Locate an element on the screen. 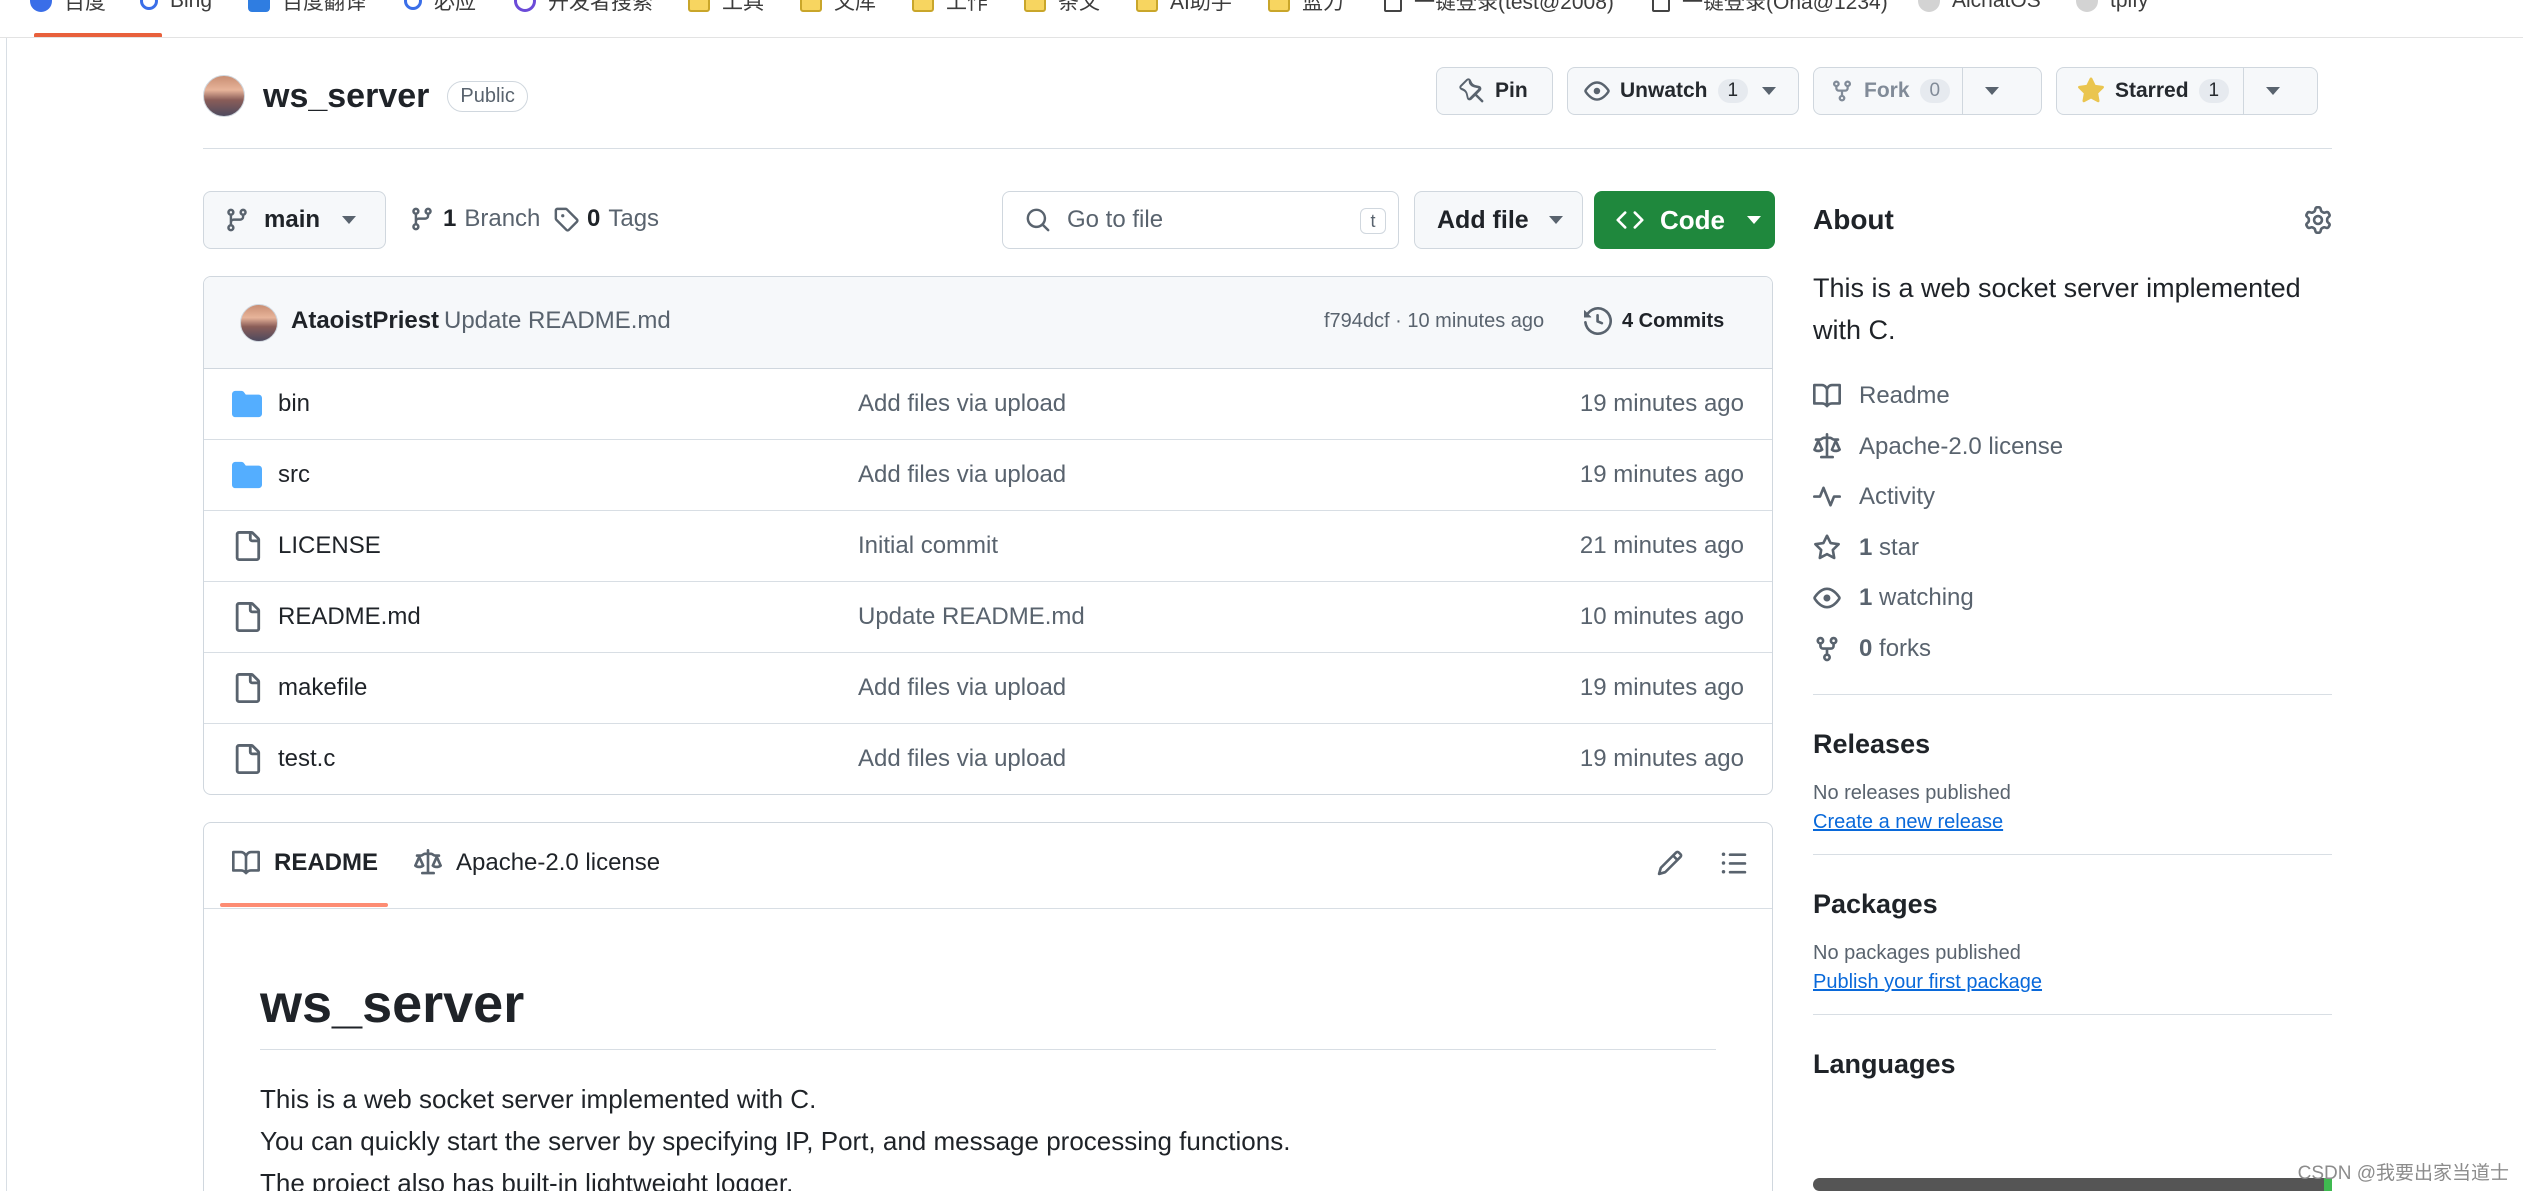 This screenshot has height=1191, width=2523. file-time: 10 minutes ago is located at coordinates (1661, 616).